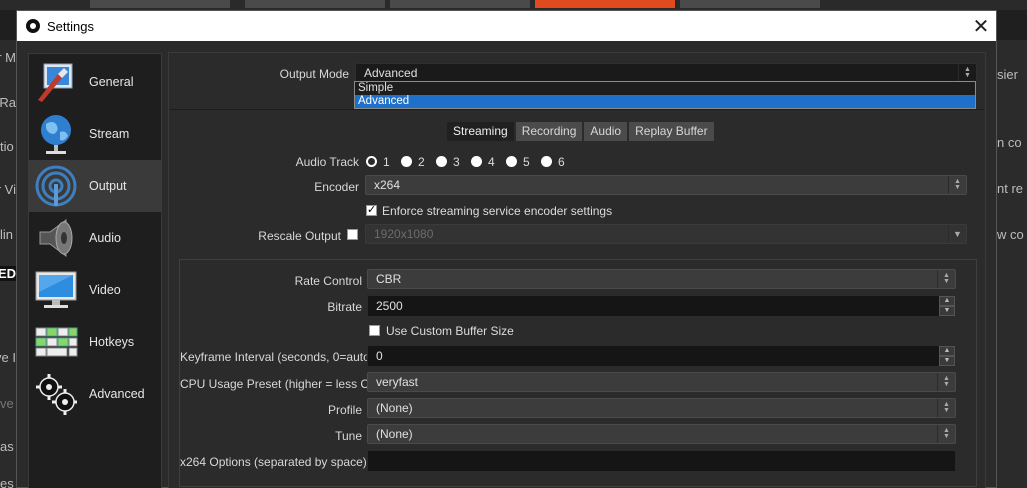 The image size is (1027, 488). Describe the element at coordinates (336, 187) in the screenshot. I see `encoder-label: Encoder` at that location.